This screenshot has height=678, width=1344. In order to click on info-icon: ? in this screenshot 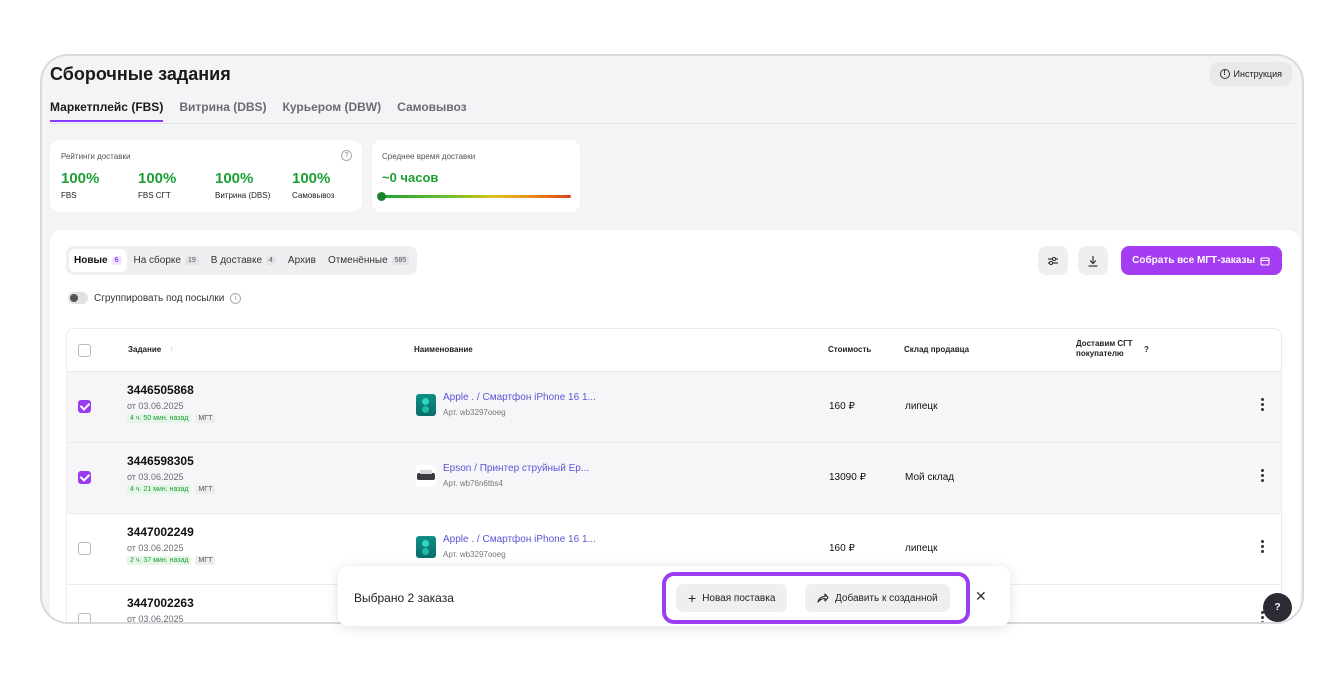, I will do `click(346, 155)`.